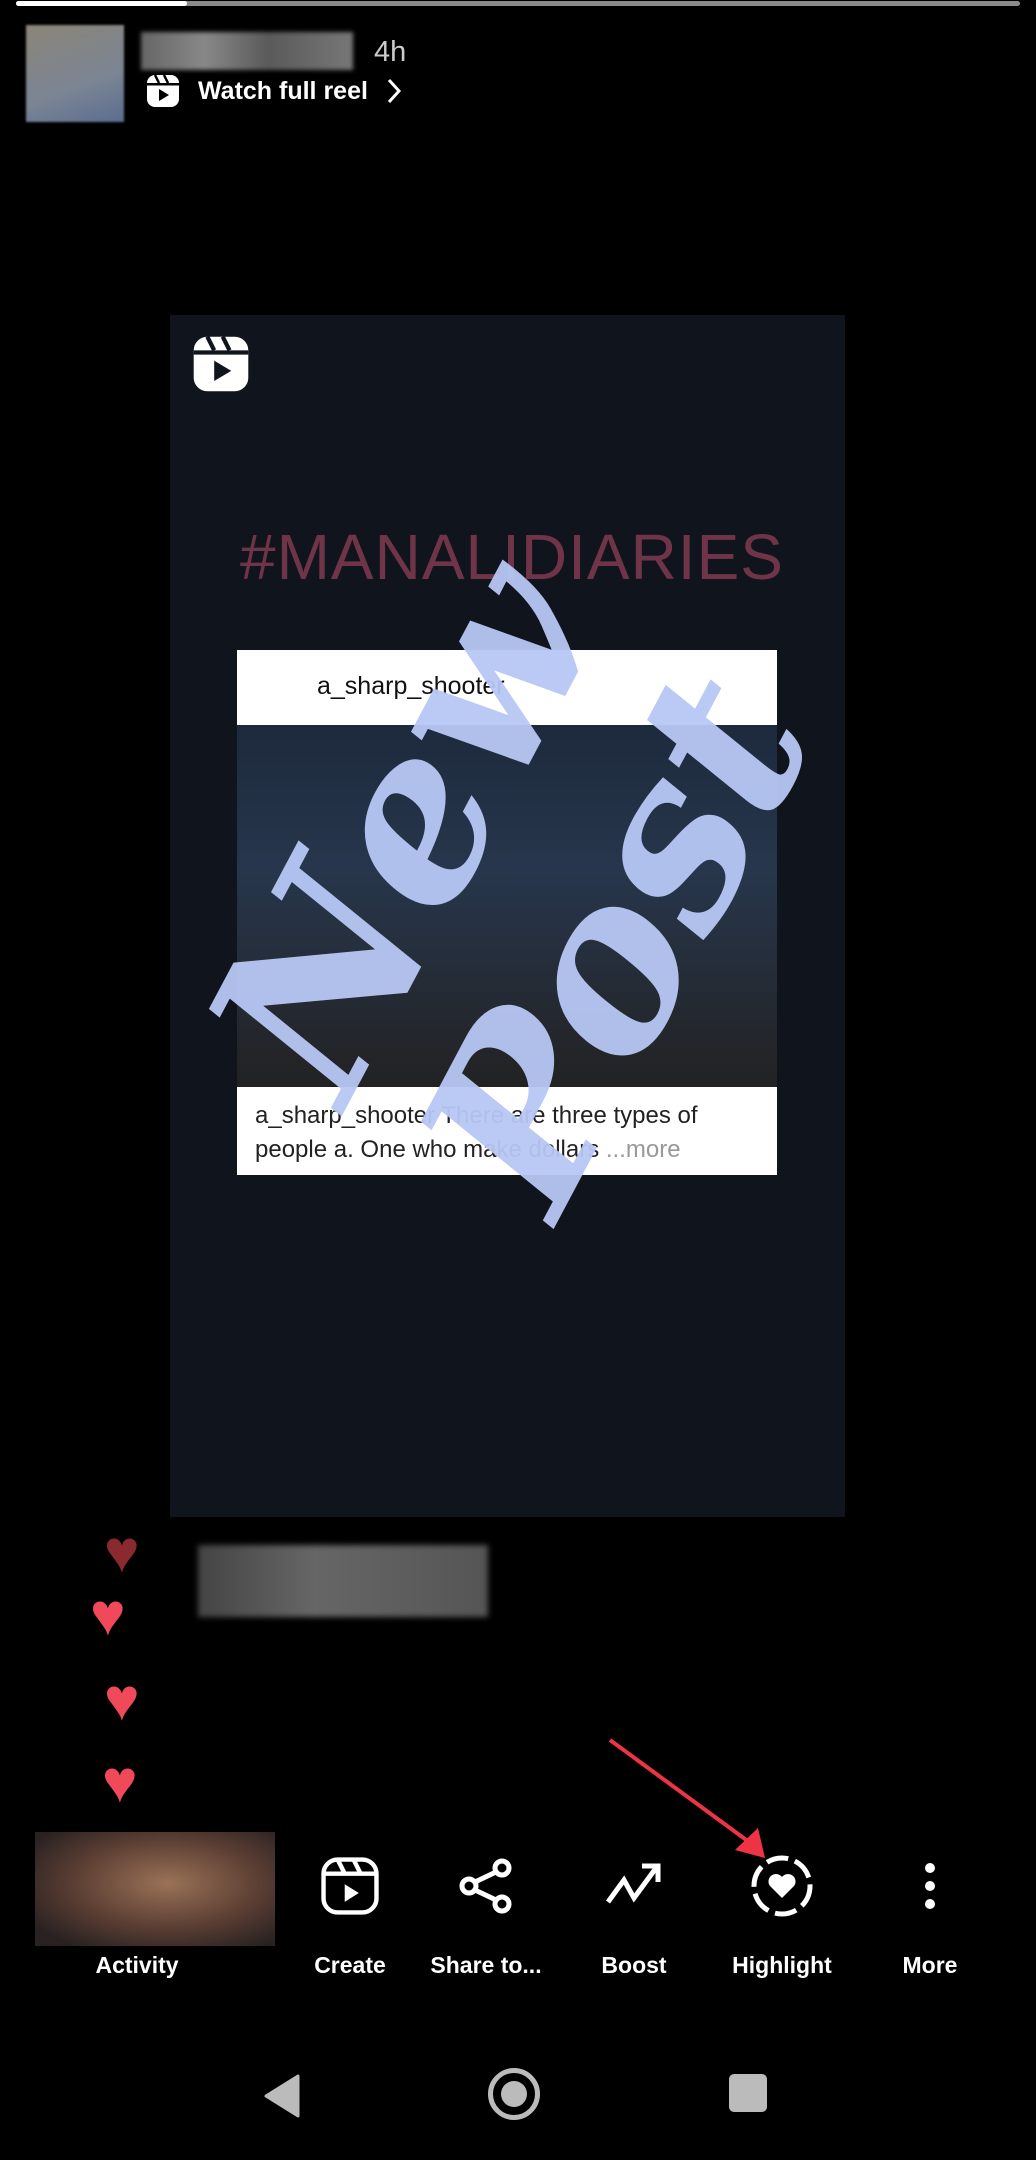  What do you see at coordinates (101, 3) in the screenshot?
I see `story-progress-fill` at bounding box center [101, 3].